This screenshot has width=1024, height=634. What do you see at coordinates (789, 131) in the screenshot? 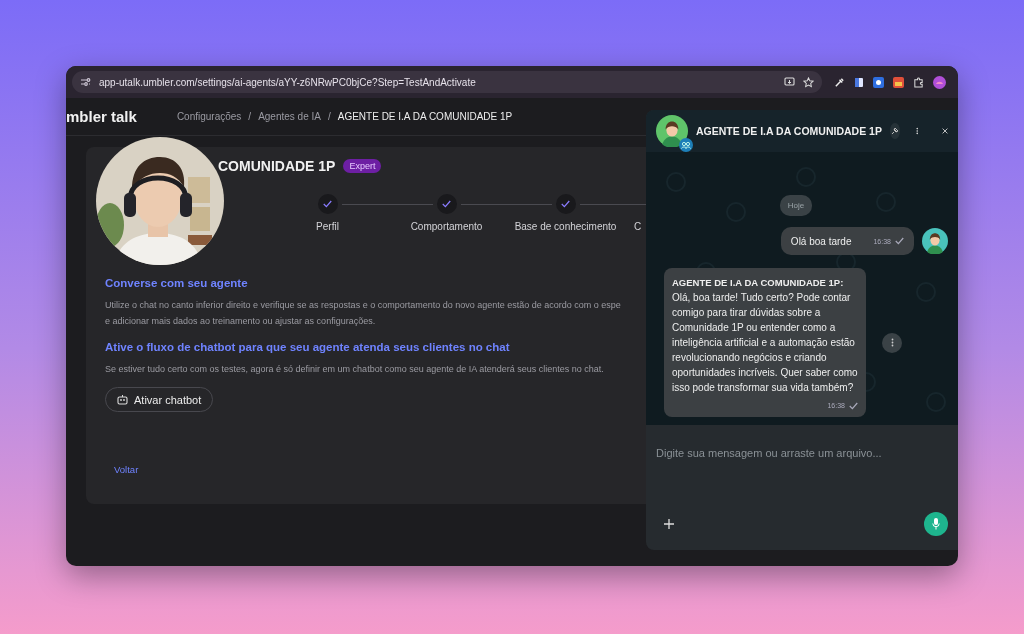
I see `chat-title: AGENTE DE I.A DA COMUNIDADE 1P` at bounding box center [789, 131].